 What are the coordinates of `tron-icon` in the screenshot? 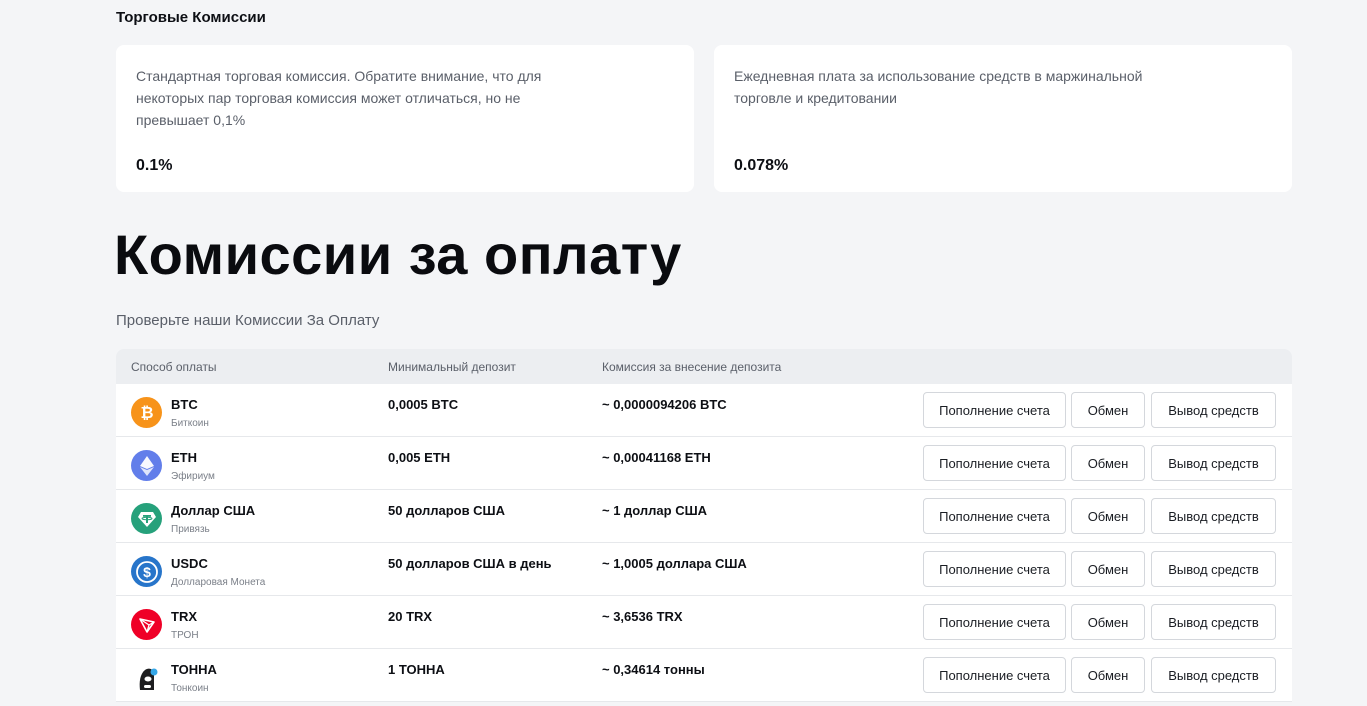 It's located at (146, 624).